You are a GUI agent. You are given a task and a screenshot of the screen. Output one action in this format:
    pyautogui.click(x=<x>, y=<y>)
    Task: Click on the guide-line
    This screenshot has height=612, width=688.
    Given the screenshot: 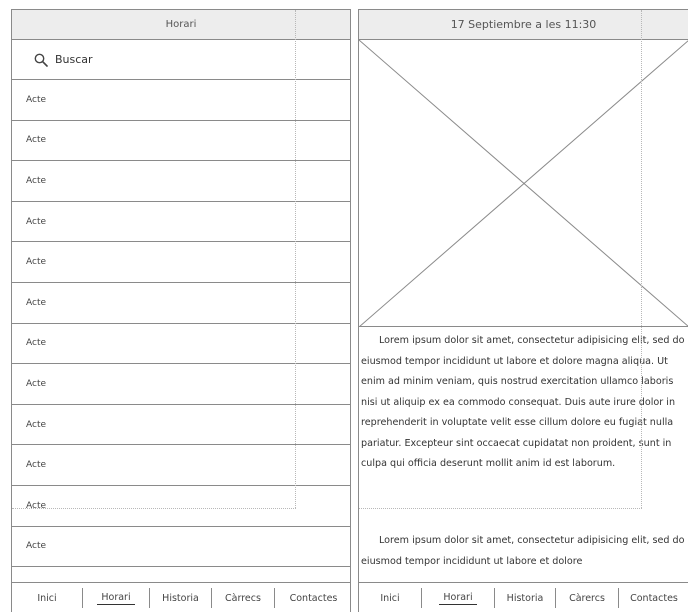 What is the action you would take?
    pyautogui.click(x=500, y=508)
    